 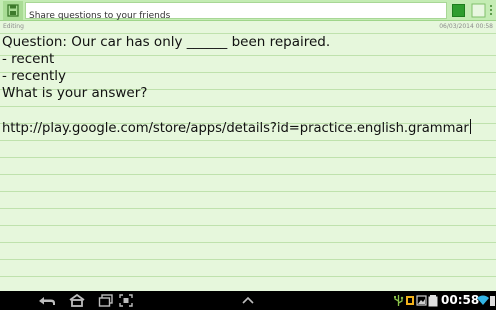 I want to click on system-clock: 00:58, so click(x=460, y=300).